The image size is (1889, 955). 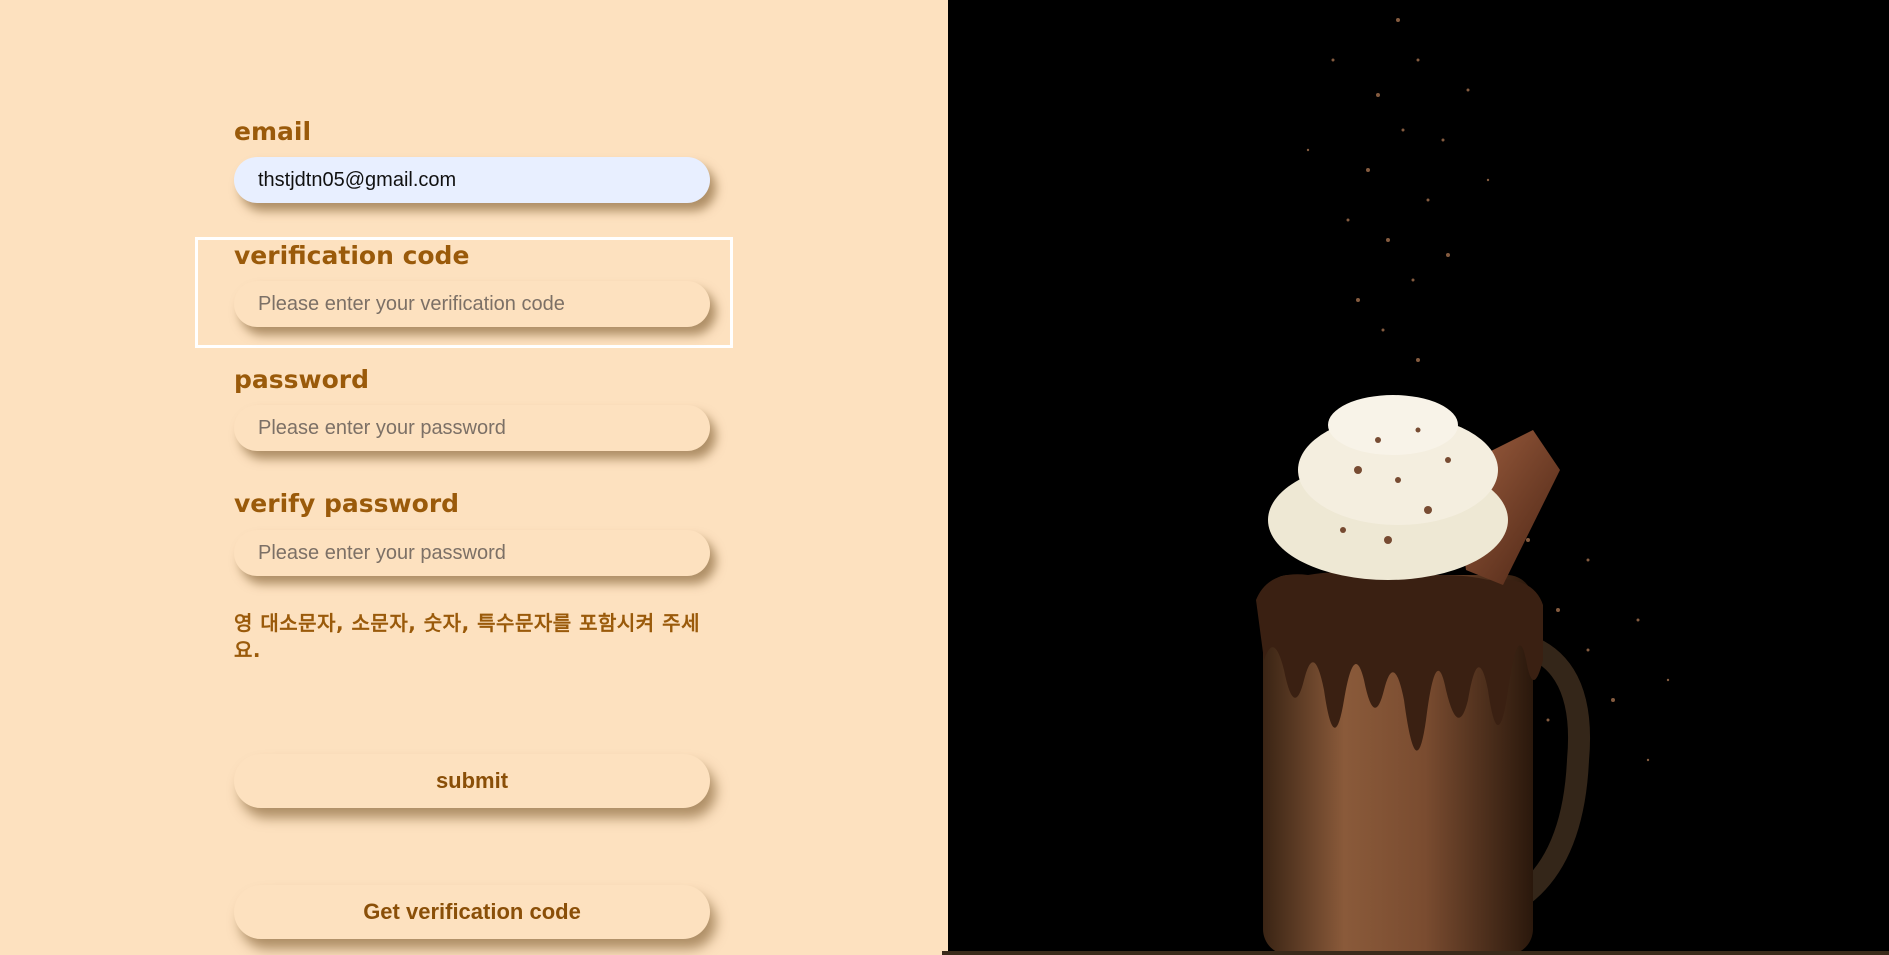 I want to click on password-label: password, so click(x=302, y=379).